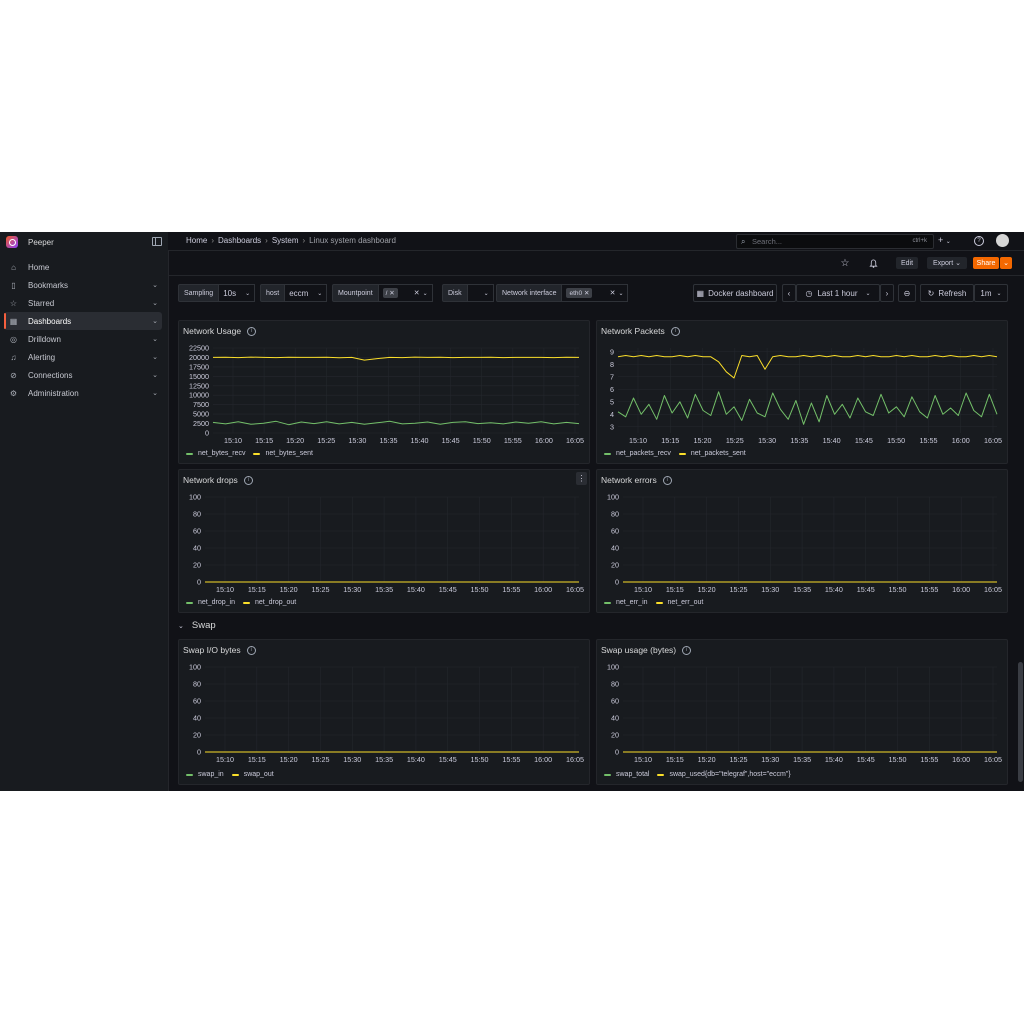 This screenshot has height=1024, width=1024. I want to click on mountpoint-chip: / ✕, so click(390, 293).